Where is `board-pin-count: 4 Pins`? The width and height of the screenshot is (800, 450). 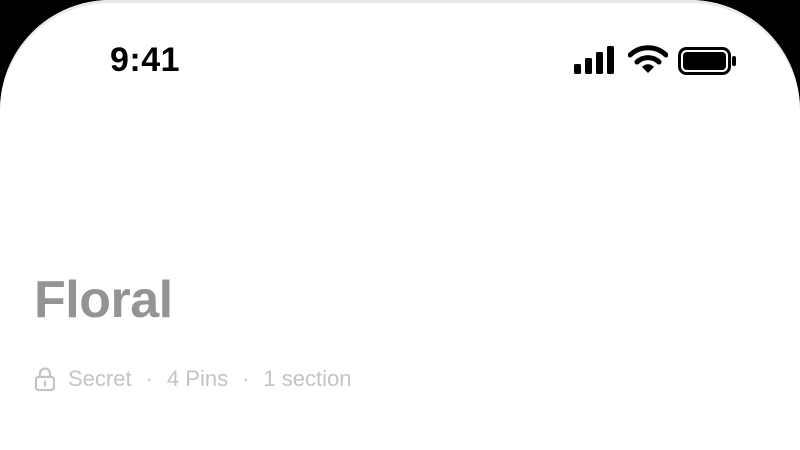 board-pin-count: 4 Pins is located at coordinates (197, 378).